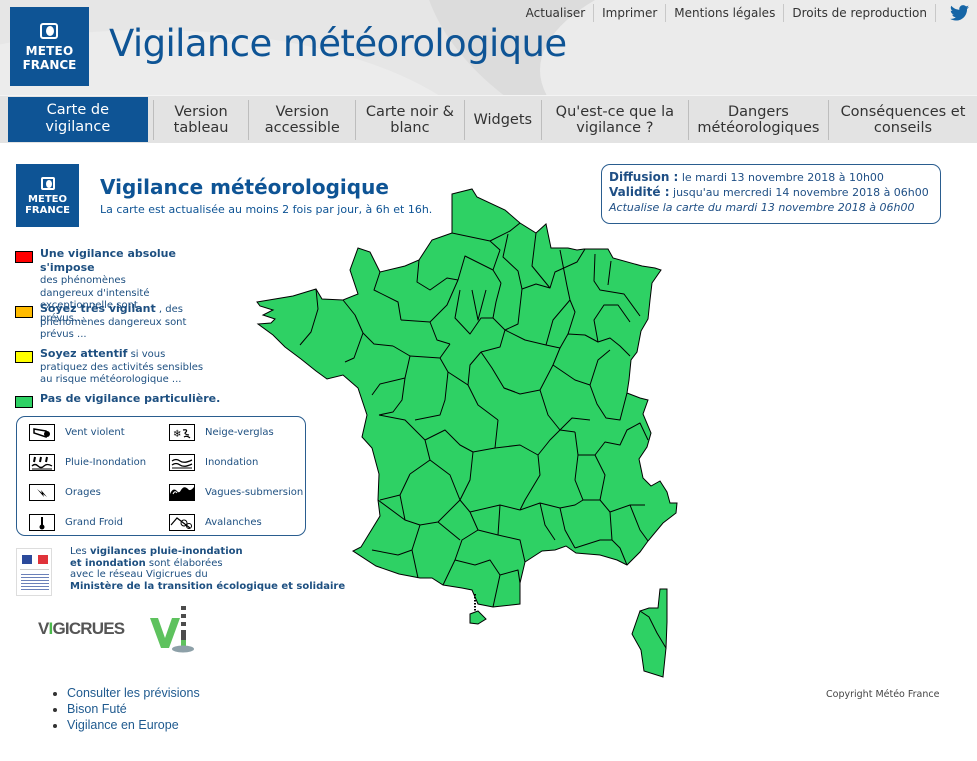 This screenshot has width=977, height=761. Describe the element at coordinates (42, 462) in the screenshot. I see `rain-flood-icon` at that location.